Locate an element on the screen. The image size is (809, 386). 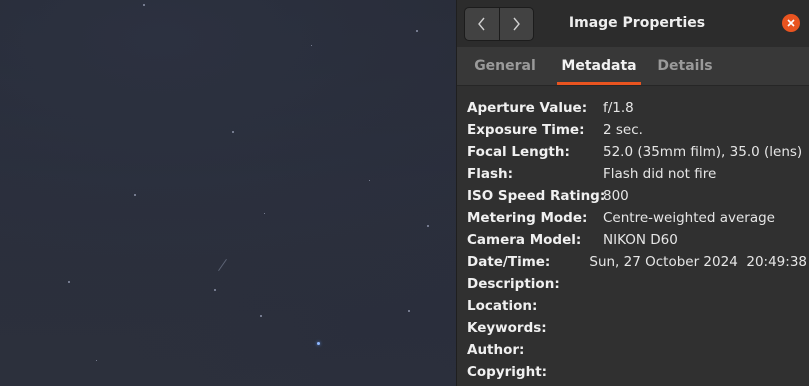
close-icon is located at coordinates (791, 23).